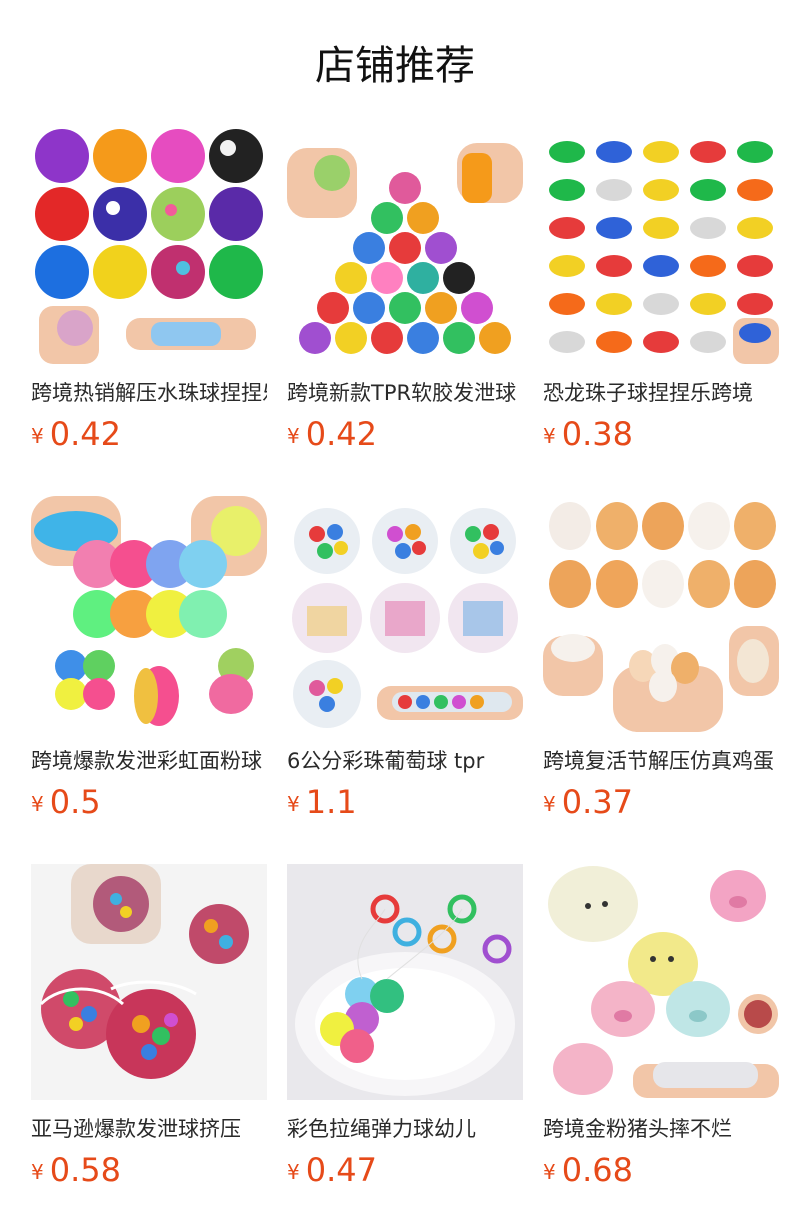 This screenshot has height=1232, width=790. What do you see at coordinates (661, 1170) in the screenshot?
I see `product-price: ¥0.68` at bounding box center [661, 1170].